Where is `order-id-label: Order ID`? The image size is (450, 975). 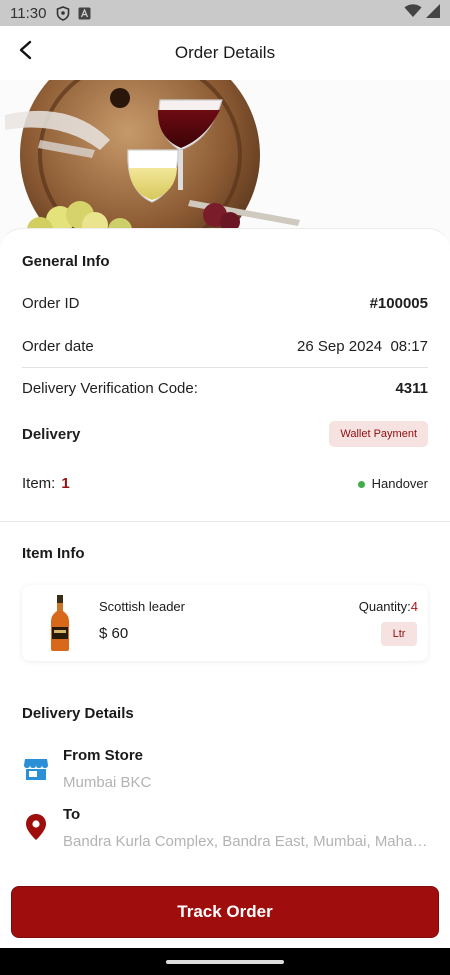
order-id-label: Order ID is located at coordinates (51, 303).